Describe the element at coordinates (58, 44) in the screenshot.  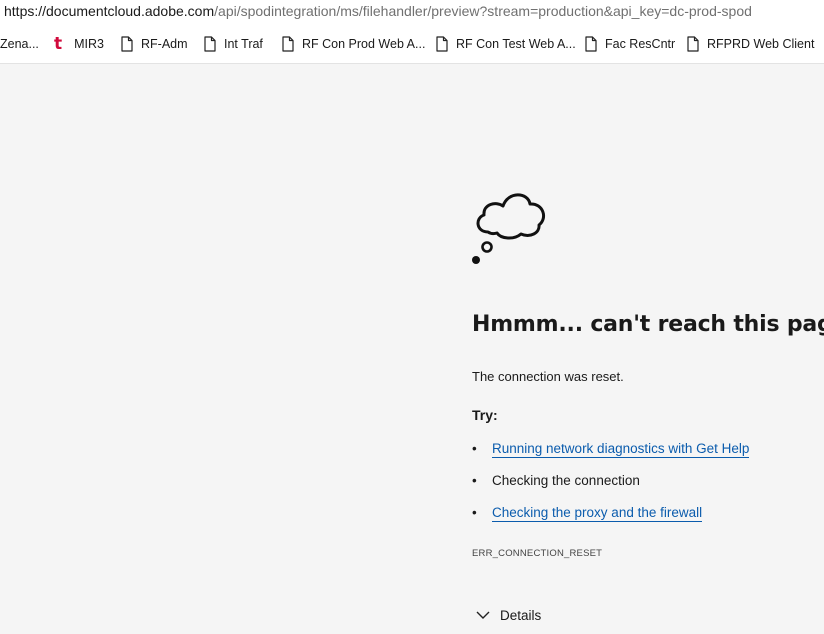
I see `t-logo-icon: t` at that location.